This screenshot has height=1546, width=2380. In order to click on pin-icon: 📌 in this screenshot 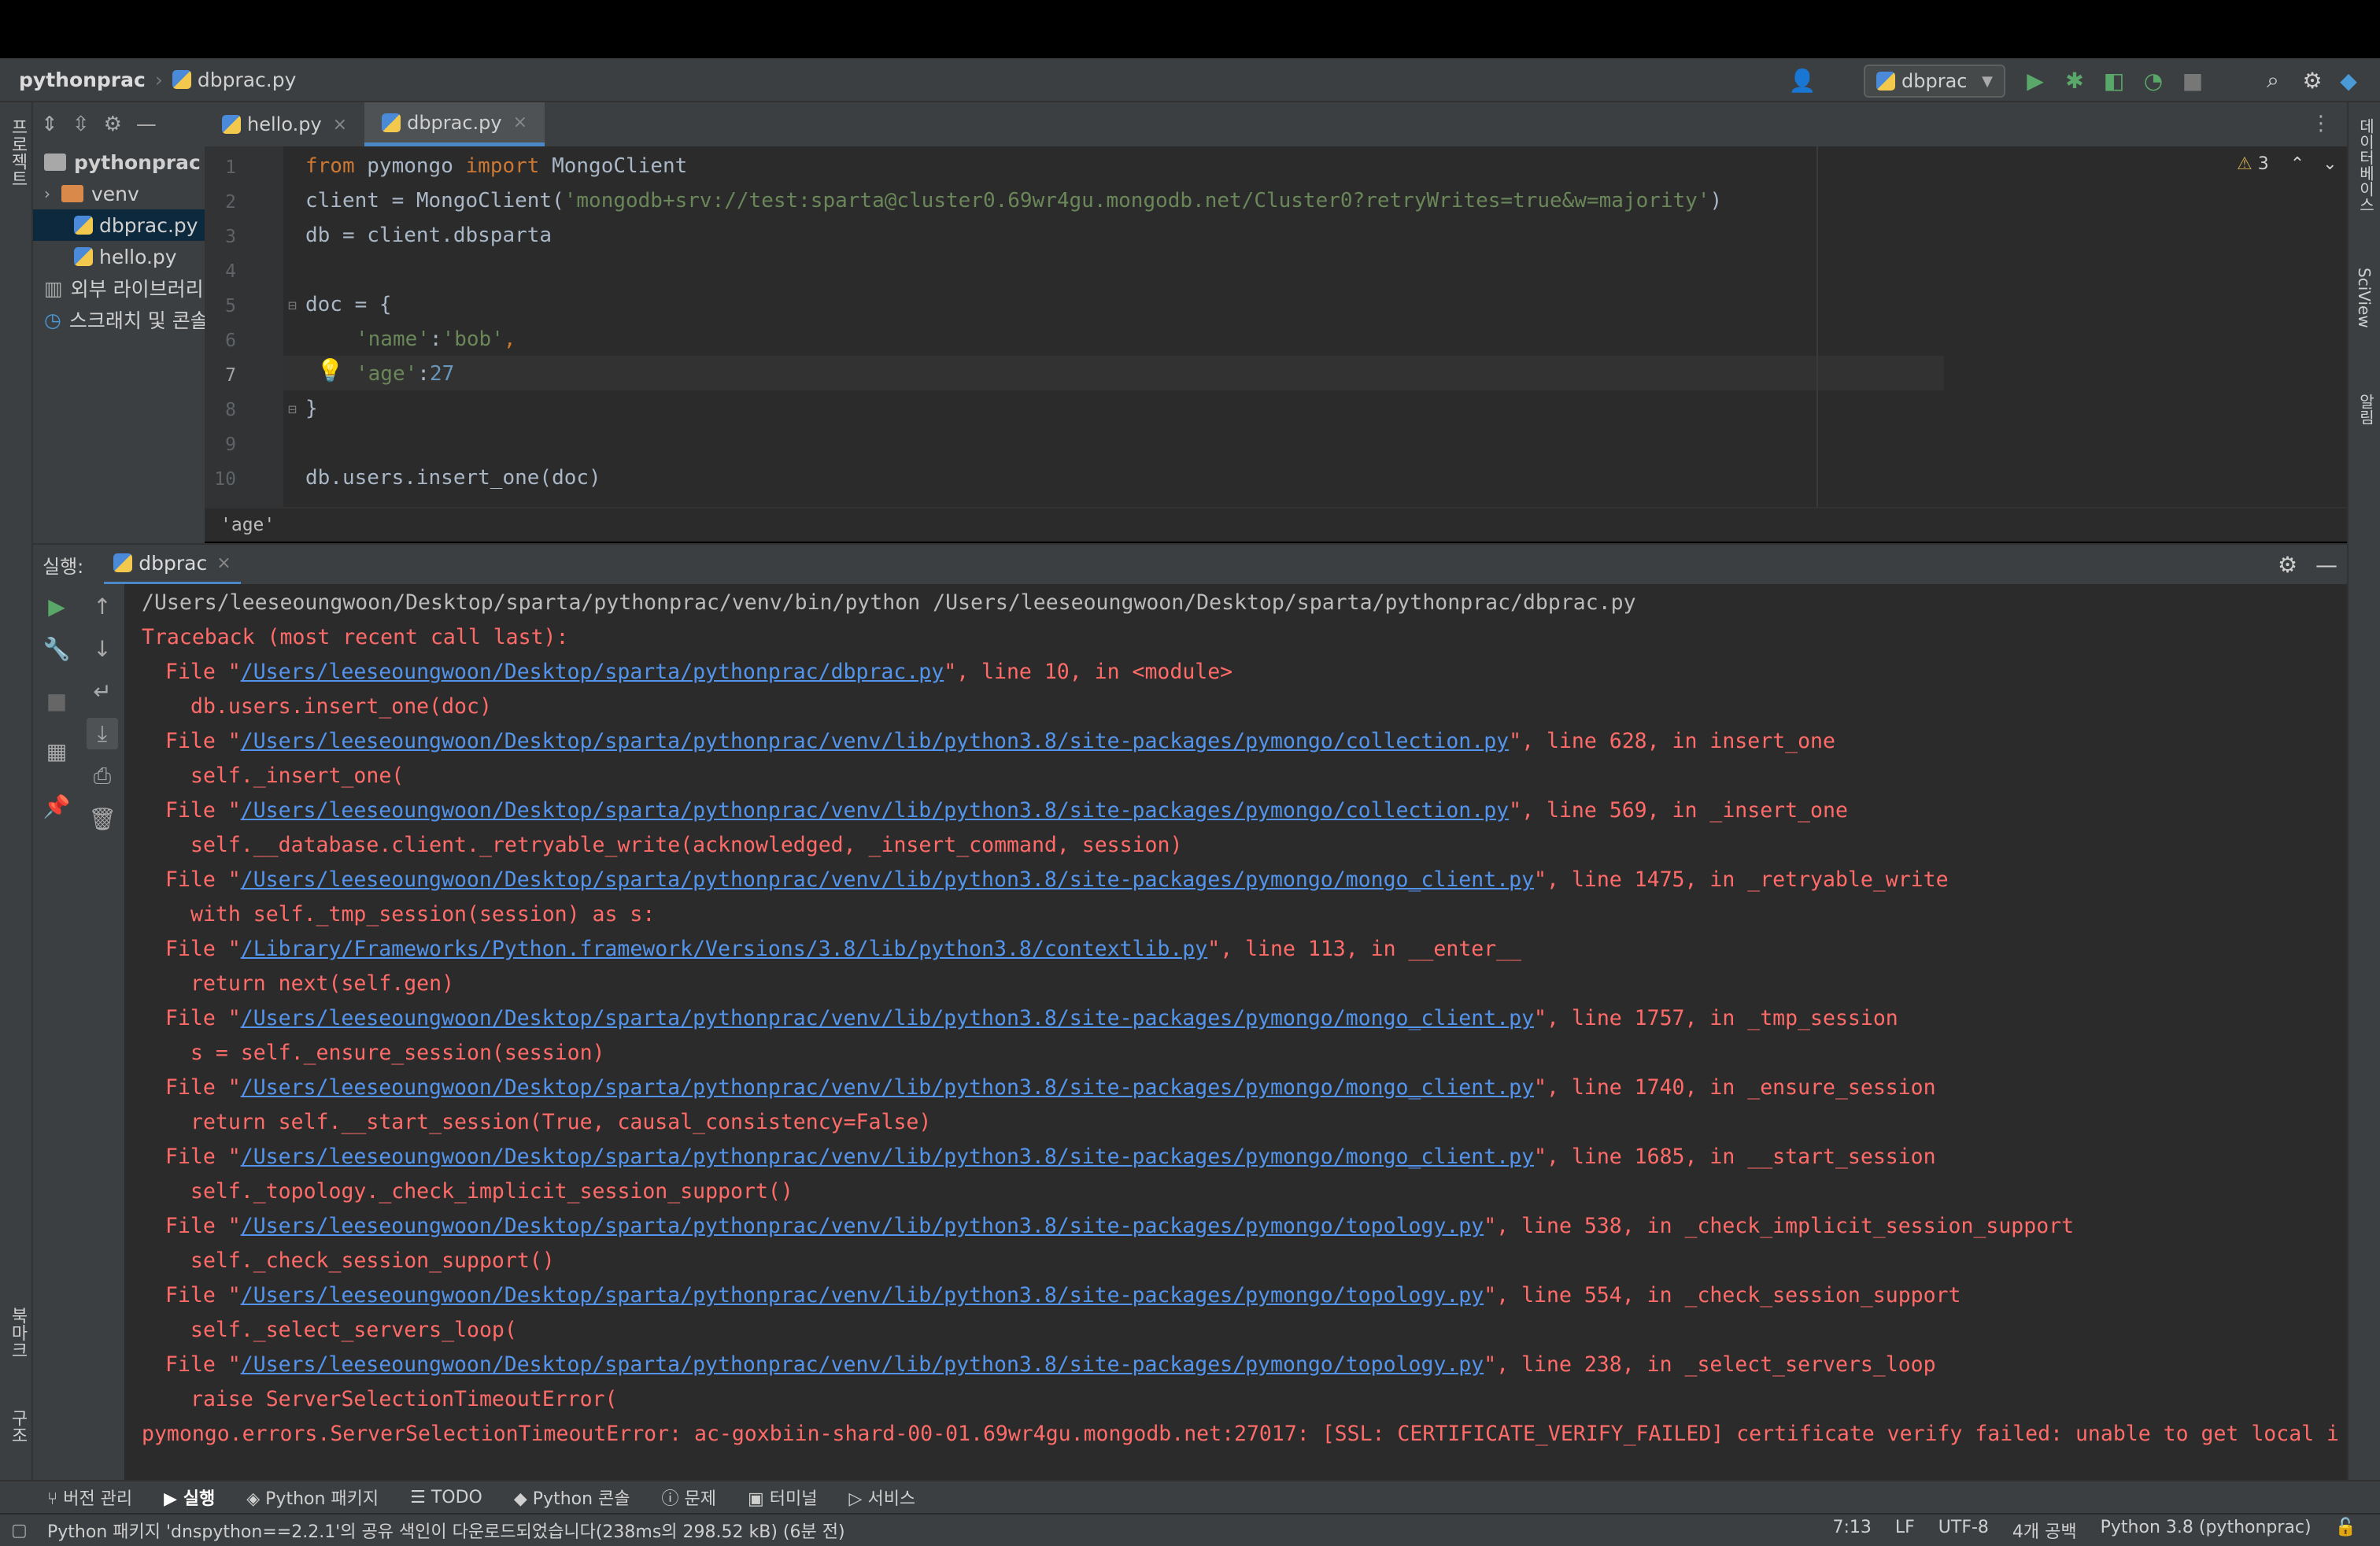, I will do `click(56, 806)`.